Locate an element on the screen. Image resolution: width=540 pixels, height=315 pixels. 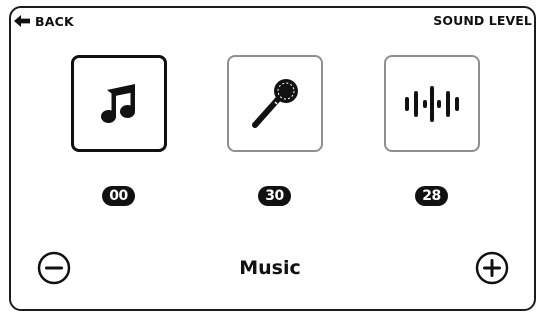
back-button: BACK is located at coordinates (44, 21).